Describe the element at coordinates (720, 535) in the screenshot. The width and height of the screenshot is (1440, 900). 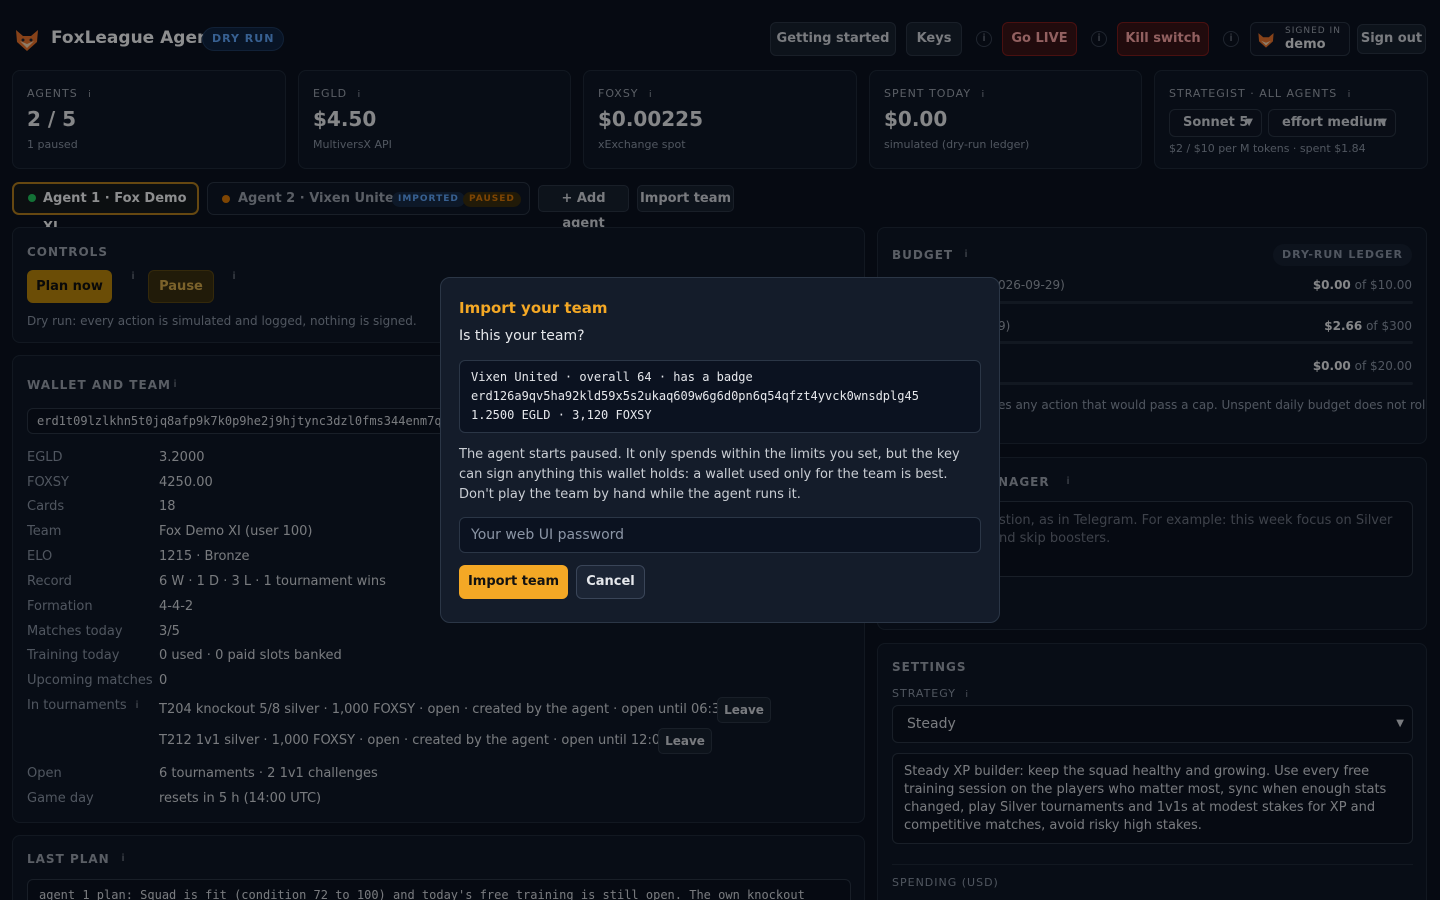
I see `password-input` at that location.